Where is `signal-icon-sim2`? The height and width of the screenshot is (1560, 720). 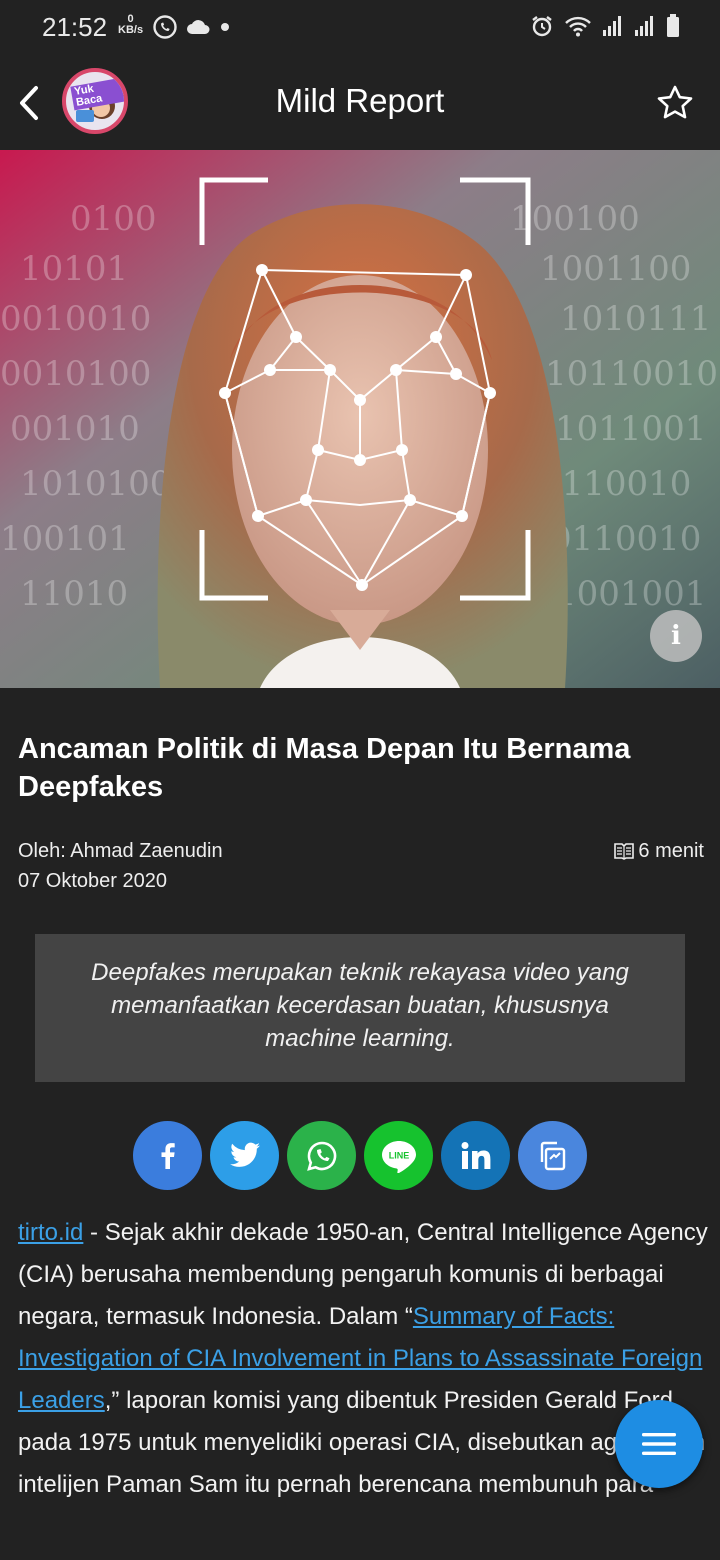
signal-icon-sim2 is located at coordinates (644, 26).